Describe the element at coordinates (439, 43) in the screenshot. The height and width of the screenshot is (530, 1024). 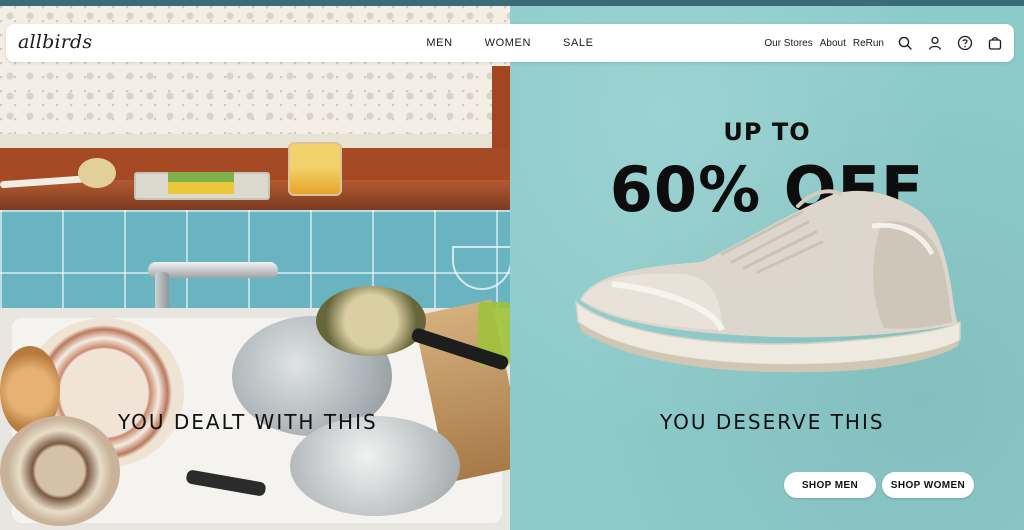
I see `nav-men: MEN` at that location.